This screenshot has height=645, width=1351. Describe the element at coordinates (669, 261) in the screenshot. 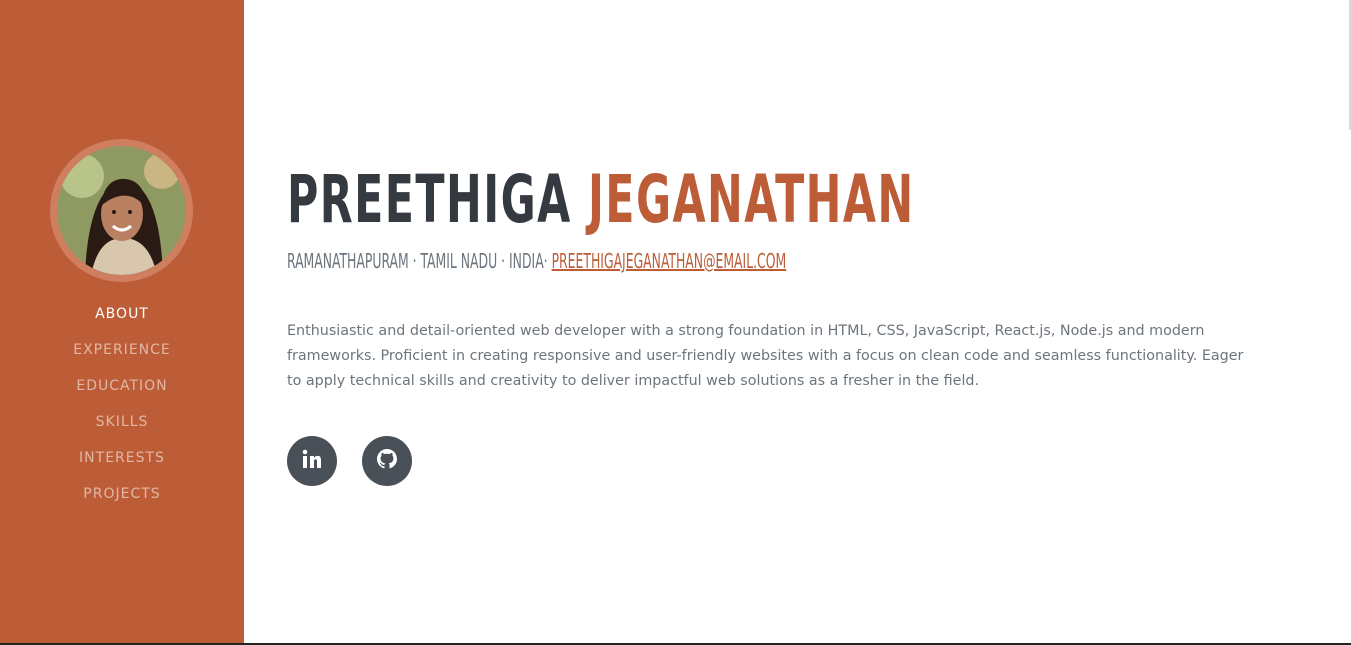

I see `email-link: PREETHIGAJEGANATHAN@EMAIL.COM` at that location.